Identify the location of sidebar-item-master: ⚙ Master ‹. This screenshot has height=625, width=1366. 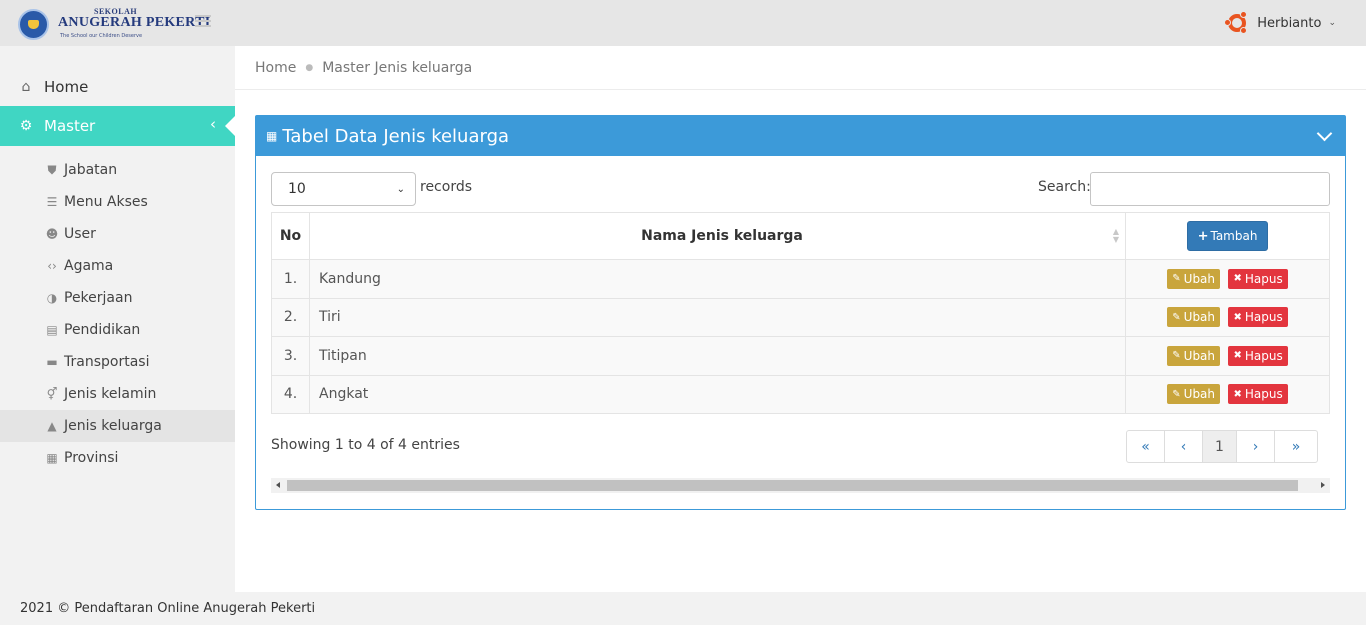
(118, 126).